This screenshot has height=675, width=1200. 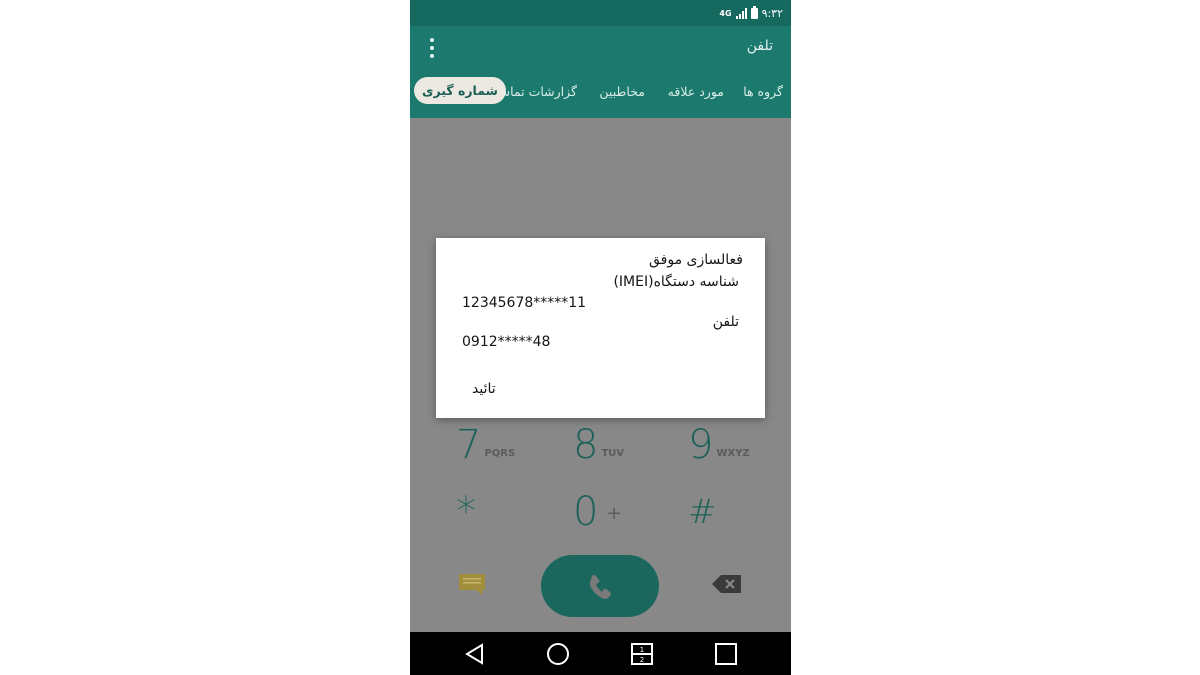 I want to click on svg-text: 1, so click(x=642, y=650).